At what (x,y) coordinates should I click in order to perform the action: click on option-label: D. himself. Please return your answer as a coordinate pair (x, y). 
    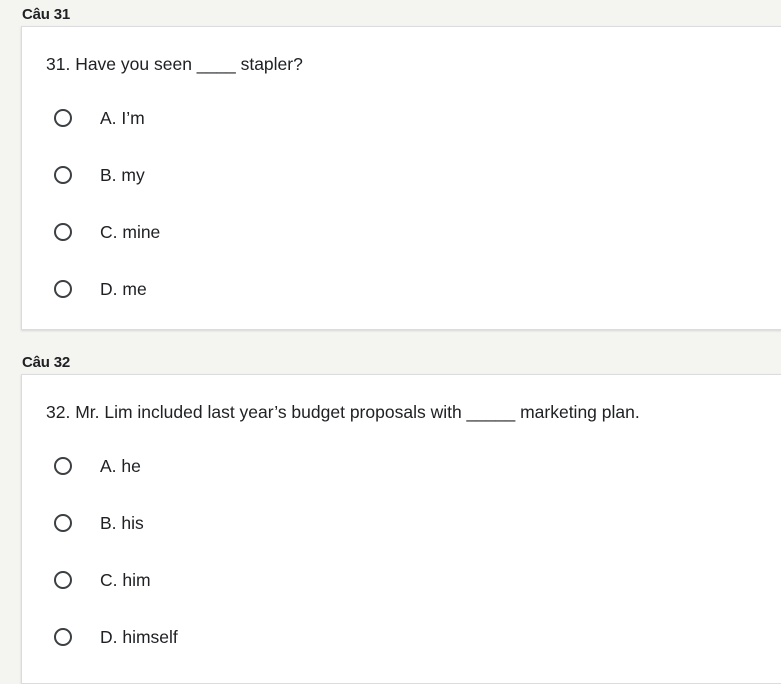
    Looking at the image, I should click on (139, 636).